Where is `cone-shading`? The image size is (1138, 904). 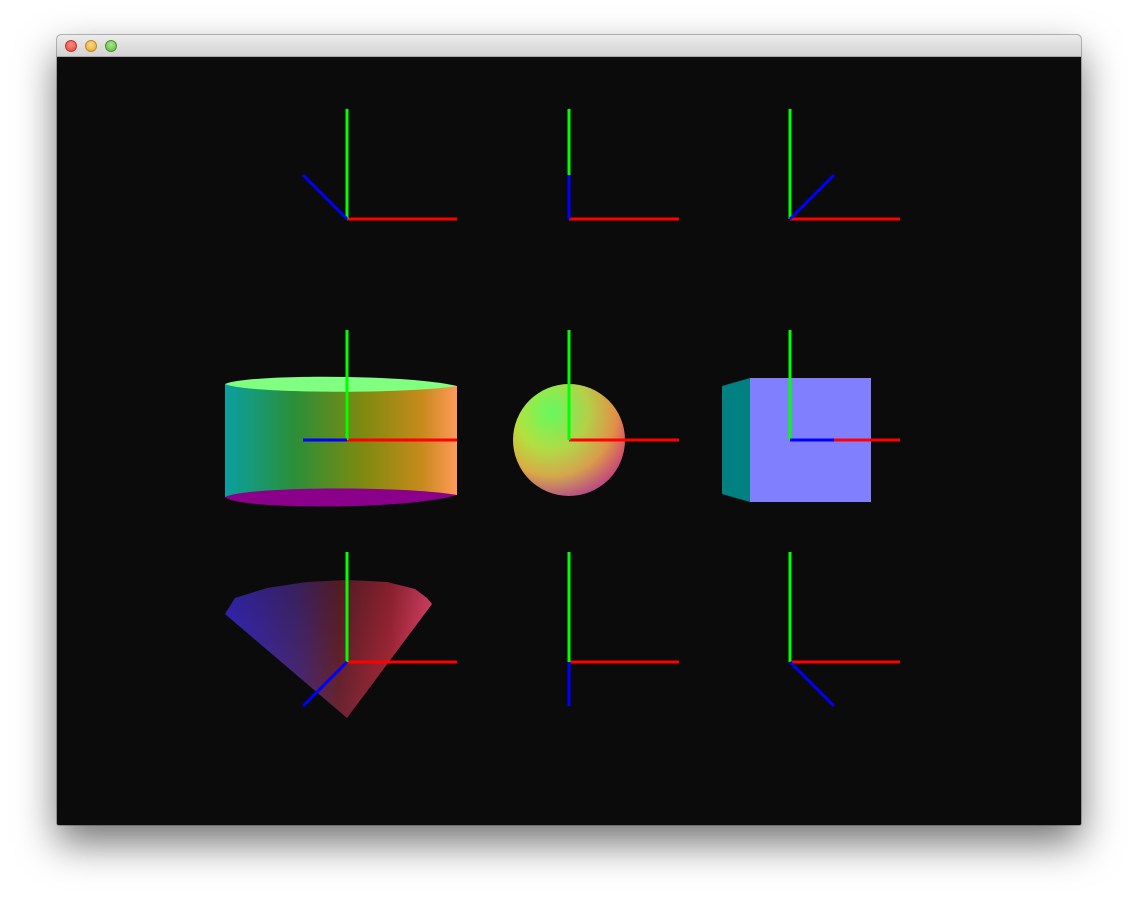 cone-shading is located at coordinates (328, 649).